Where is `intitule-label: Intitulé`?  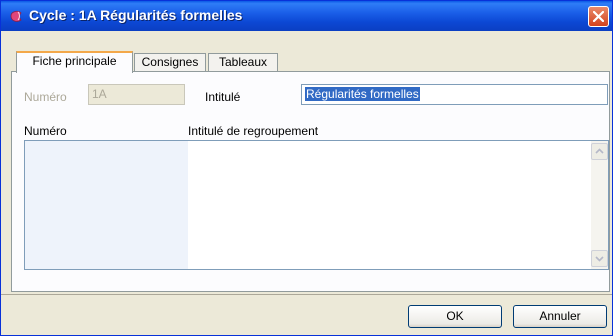
intitule-label: Intitulé is located at coordinates (223, 97).